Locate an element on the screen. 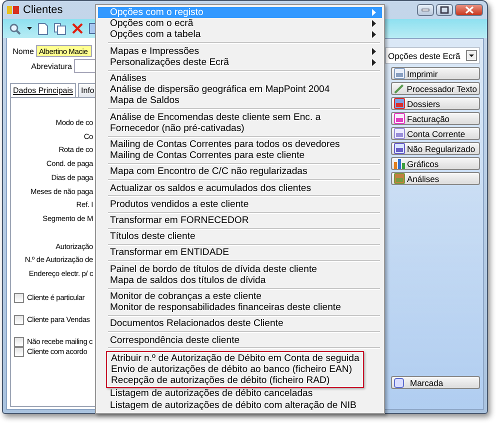  menu-item: Monitor de responsabilidades financeiras deste cliente is located at coordinates (240, 308).